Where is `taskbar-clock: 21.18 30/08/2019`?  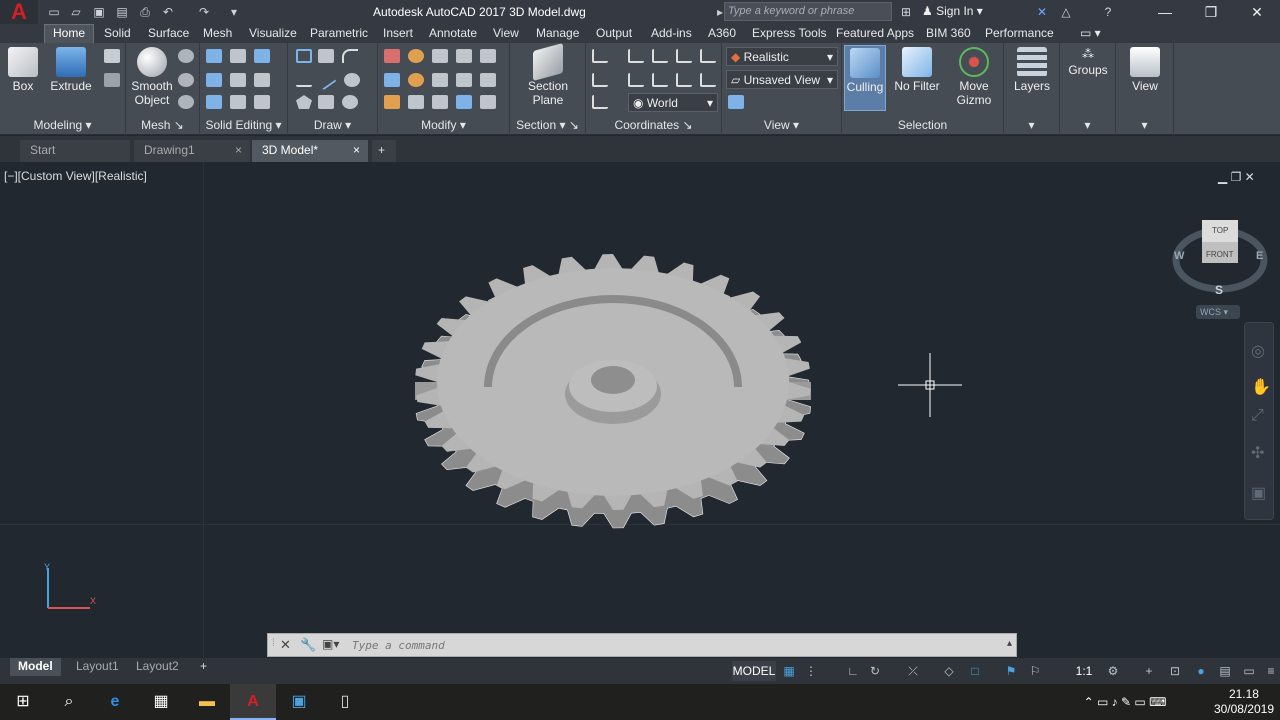 taskbar-clock: 21.18 30/08/2019 is located at coordinates (1244, 702).